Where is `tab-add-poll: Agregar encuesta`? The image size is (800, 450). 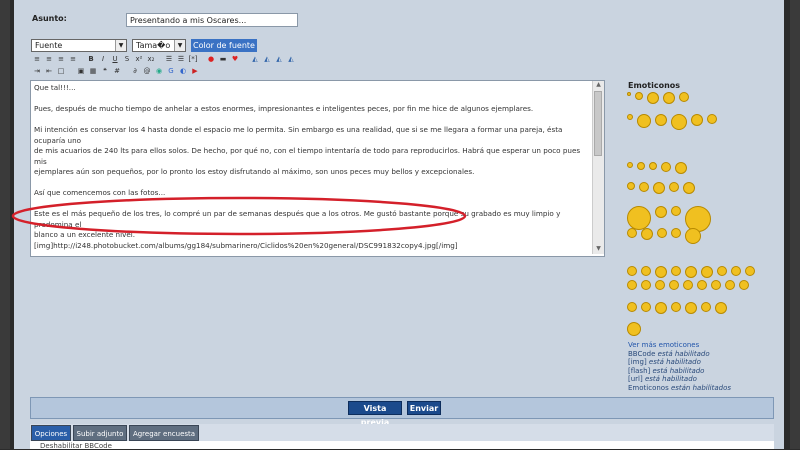
tab-add-poll: Agregar encuesta is located at coordinates (164, 433).